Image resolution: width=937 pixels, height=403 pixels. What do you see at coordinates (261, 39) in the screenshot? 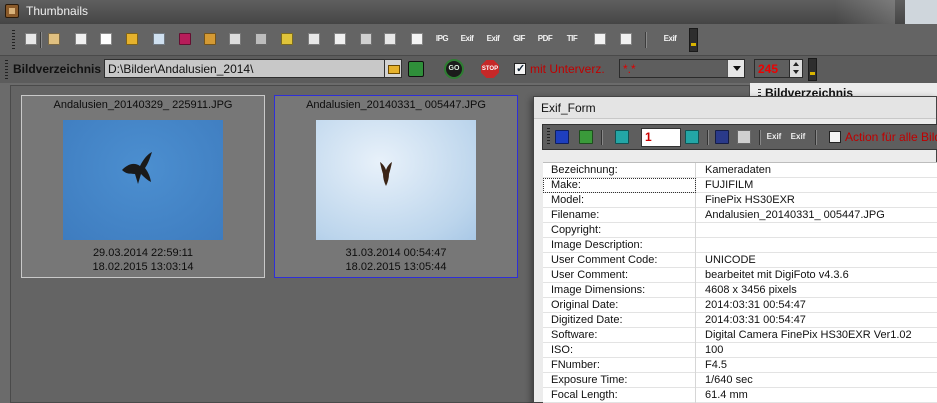
I see `jar-icon` at bounding box center [261, 39].